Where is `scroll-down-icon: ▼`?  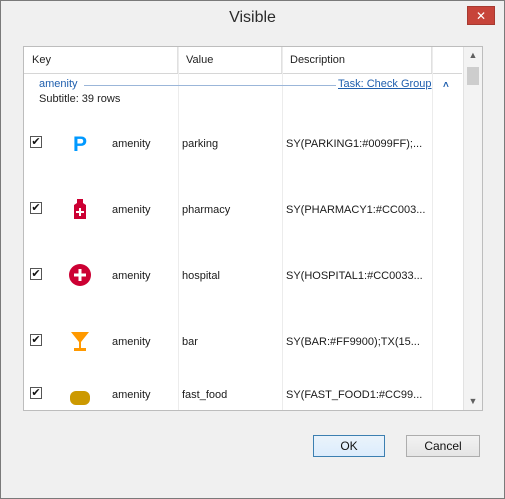 scroll-down-icon: ▼ is located at coordinates (473, 401).